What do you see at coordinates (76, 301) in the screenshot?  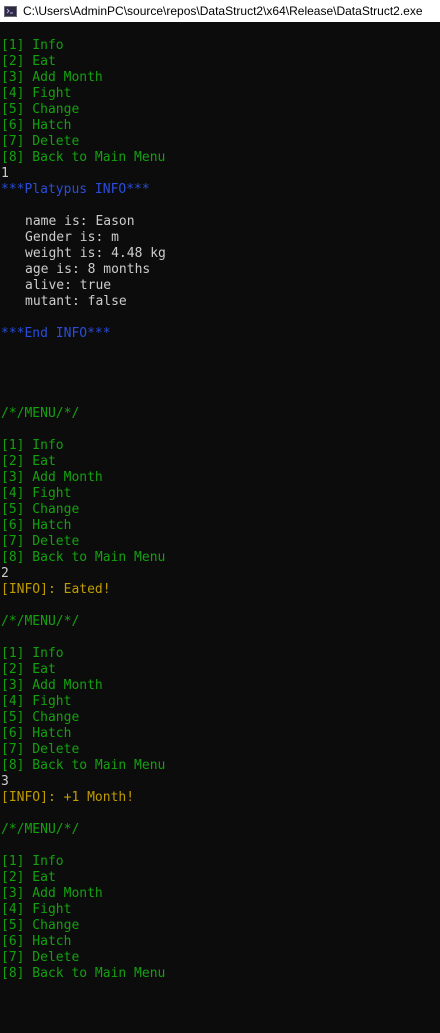 I see `info-mutant: mutant: false` at bounding box center [76, 301].